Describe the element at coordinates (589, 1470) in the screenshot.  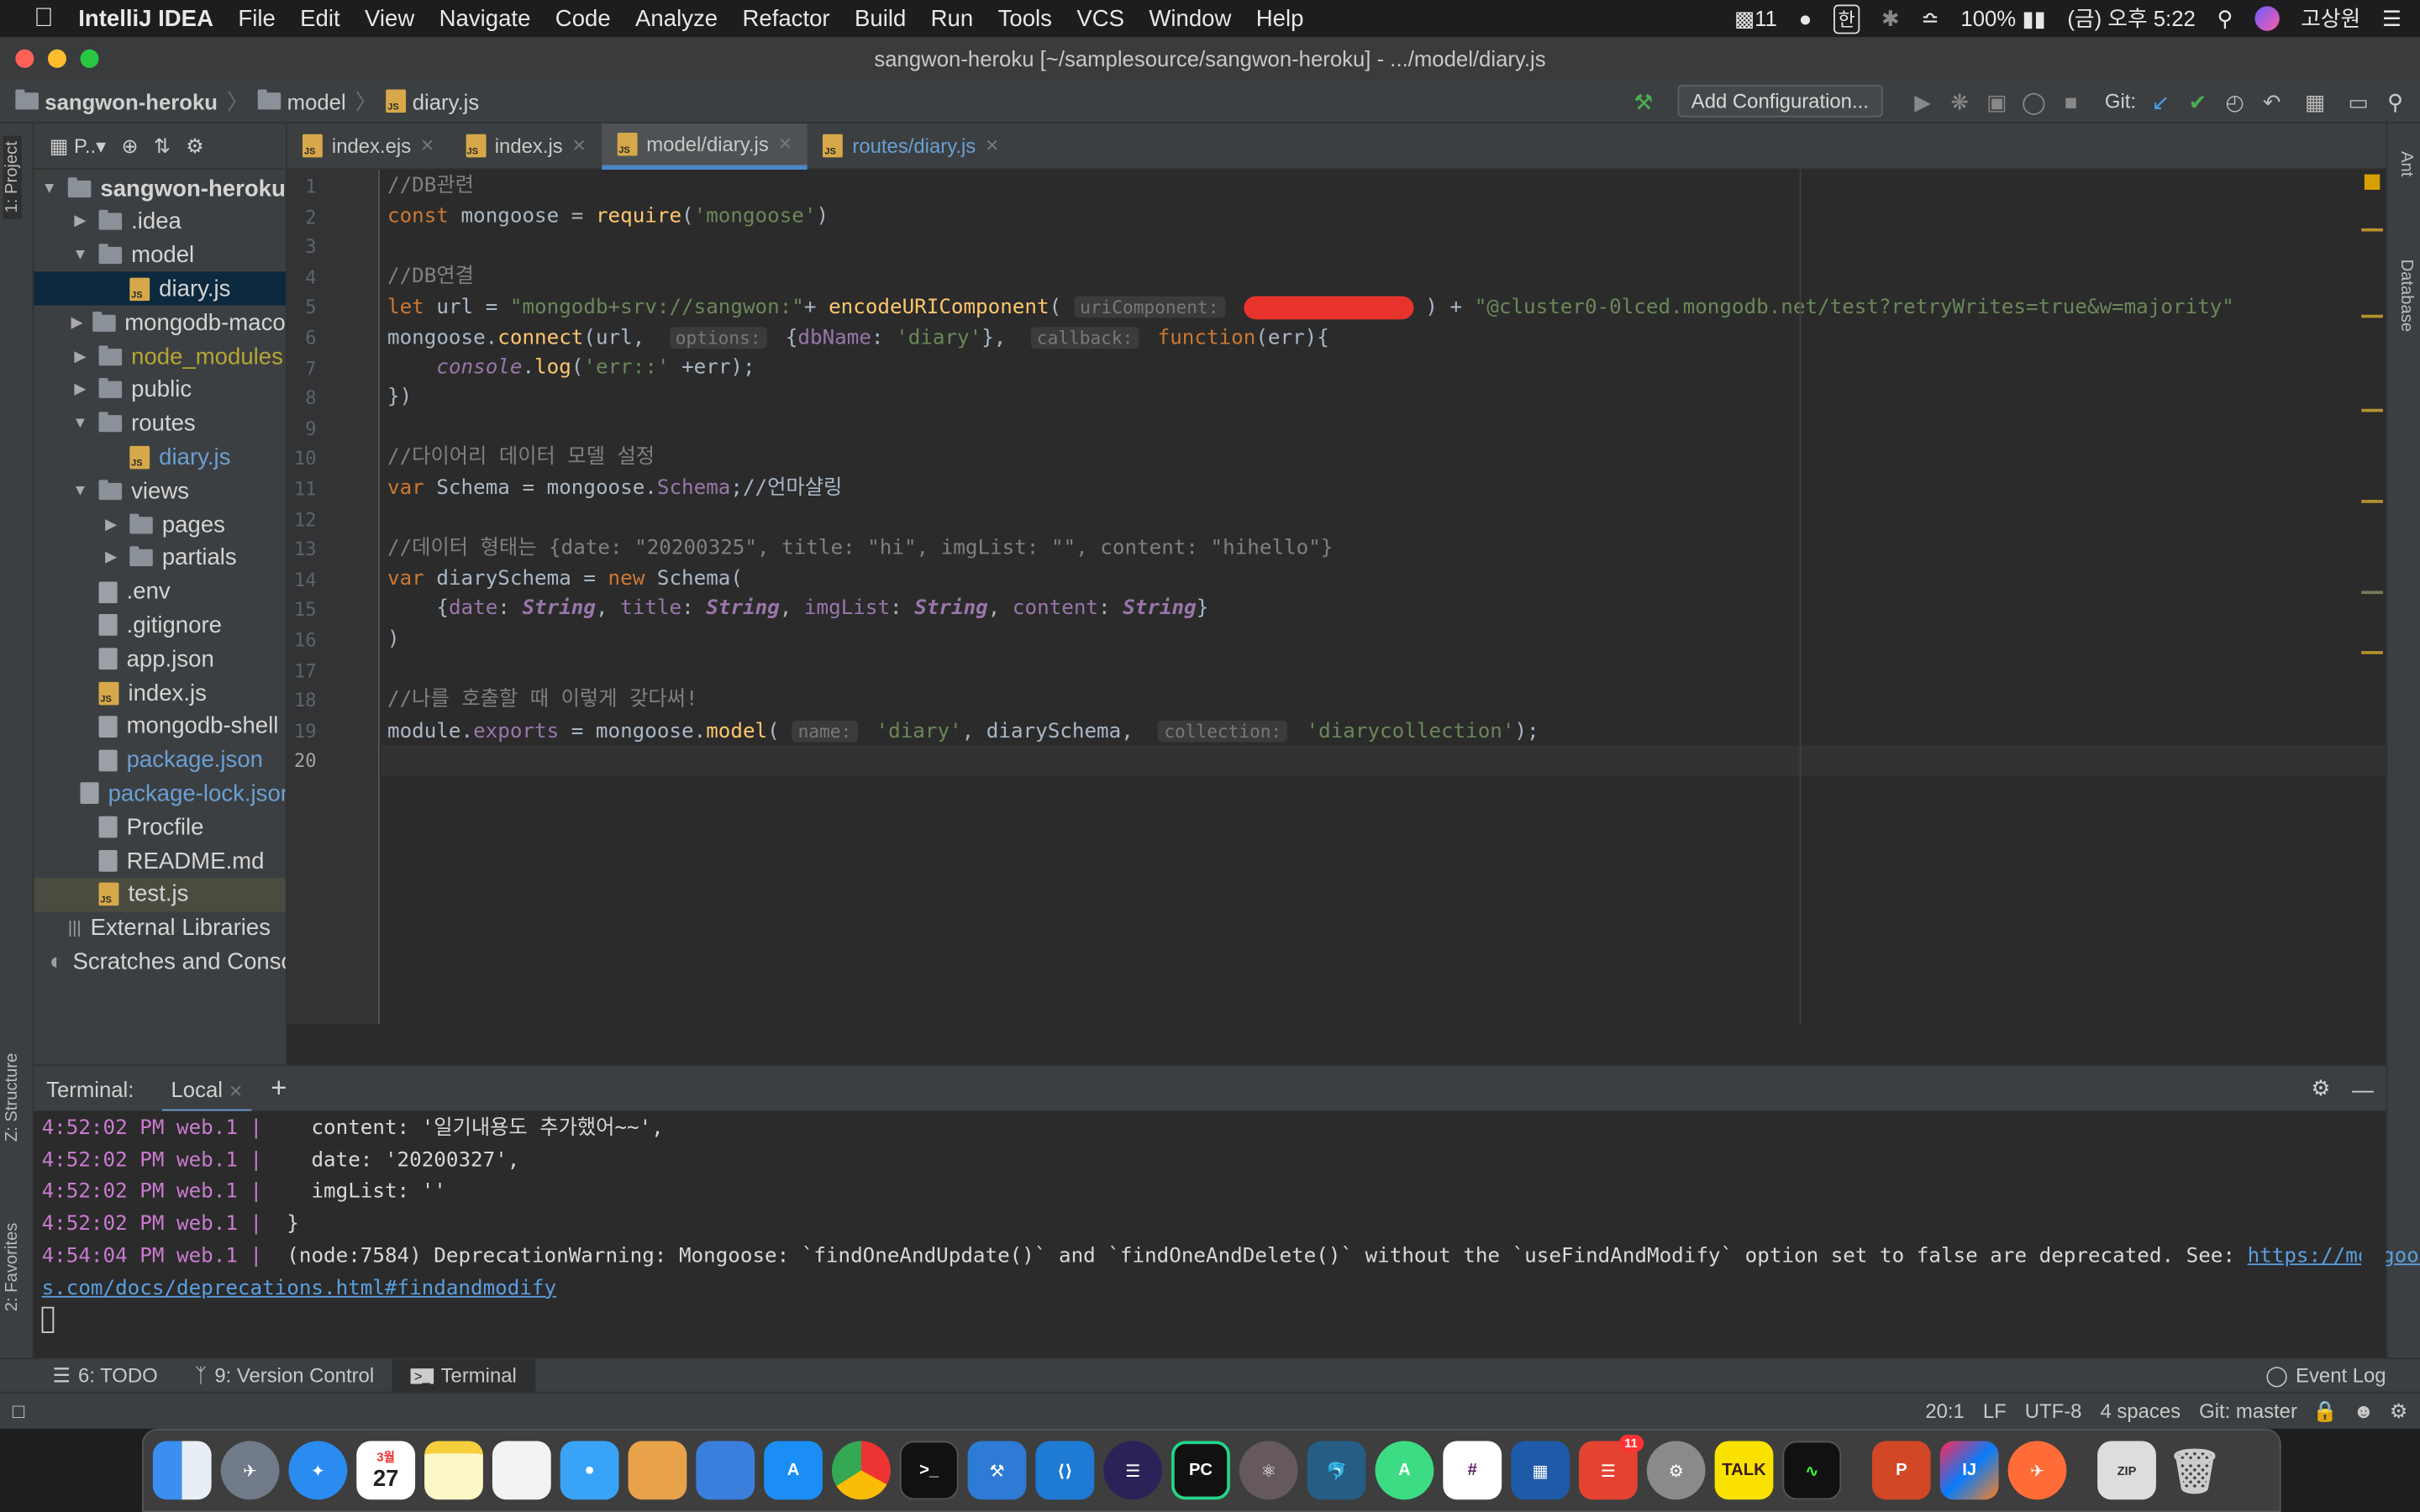
I see `messages-app-icon: ●` at that location.